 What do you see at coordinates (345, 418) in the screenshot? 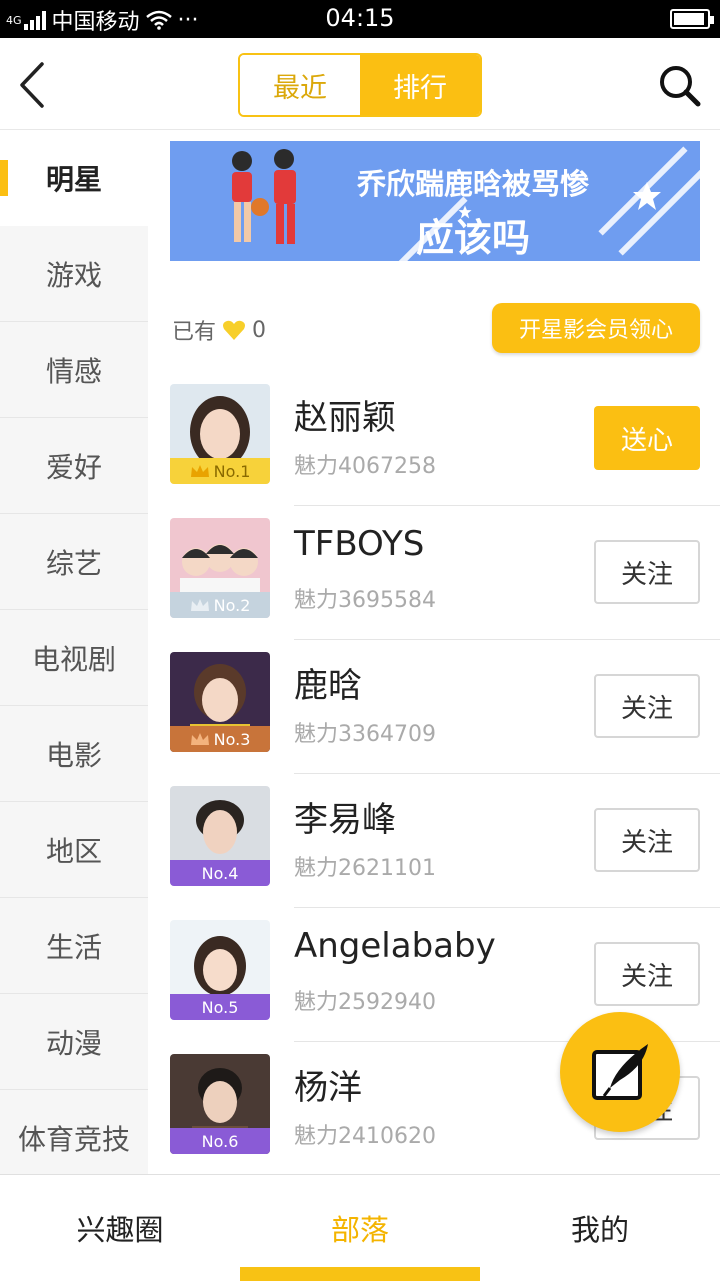
I see `star-name: 赵丽颖` at bounding box center [345, 418].